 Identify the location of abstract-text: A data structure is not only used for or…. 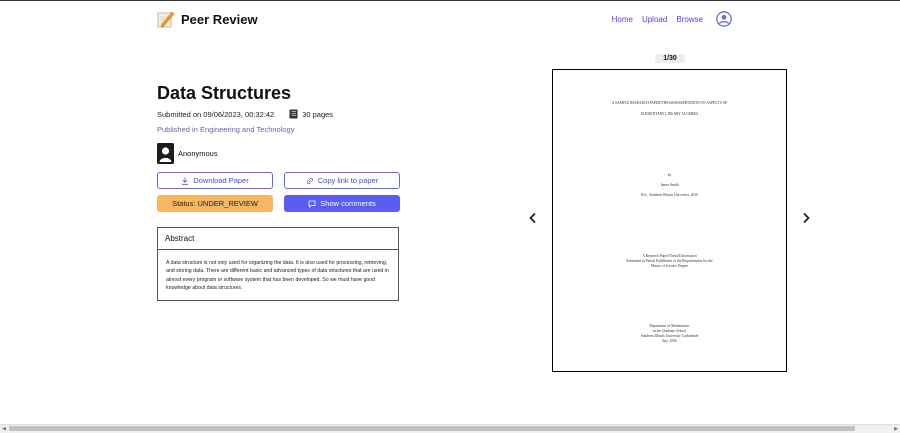
(277, 276).